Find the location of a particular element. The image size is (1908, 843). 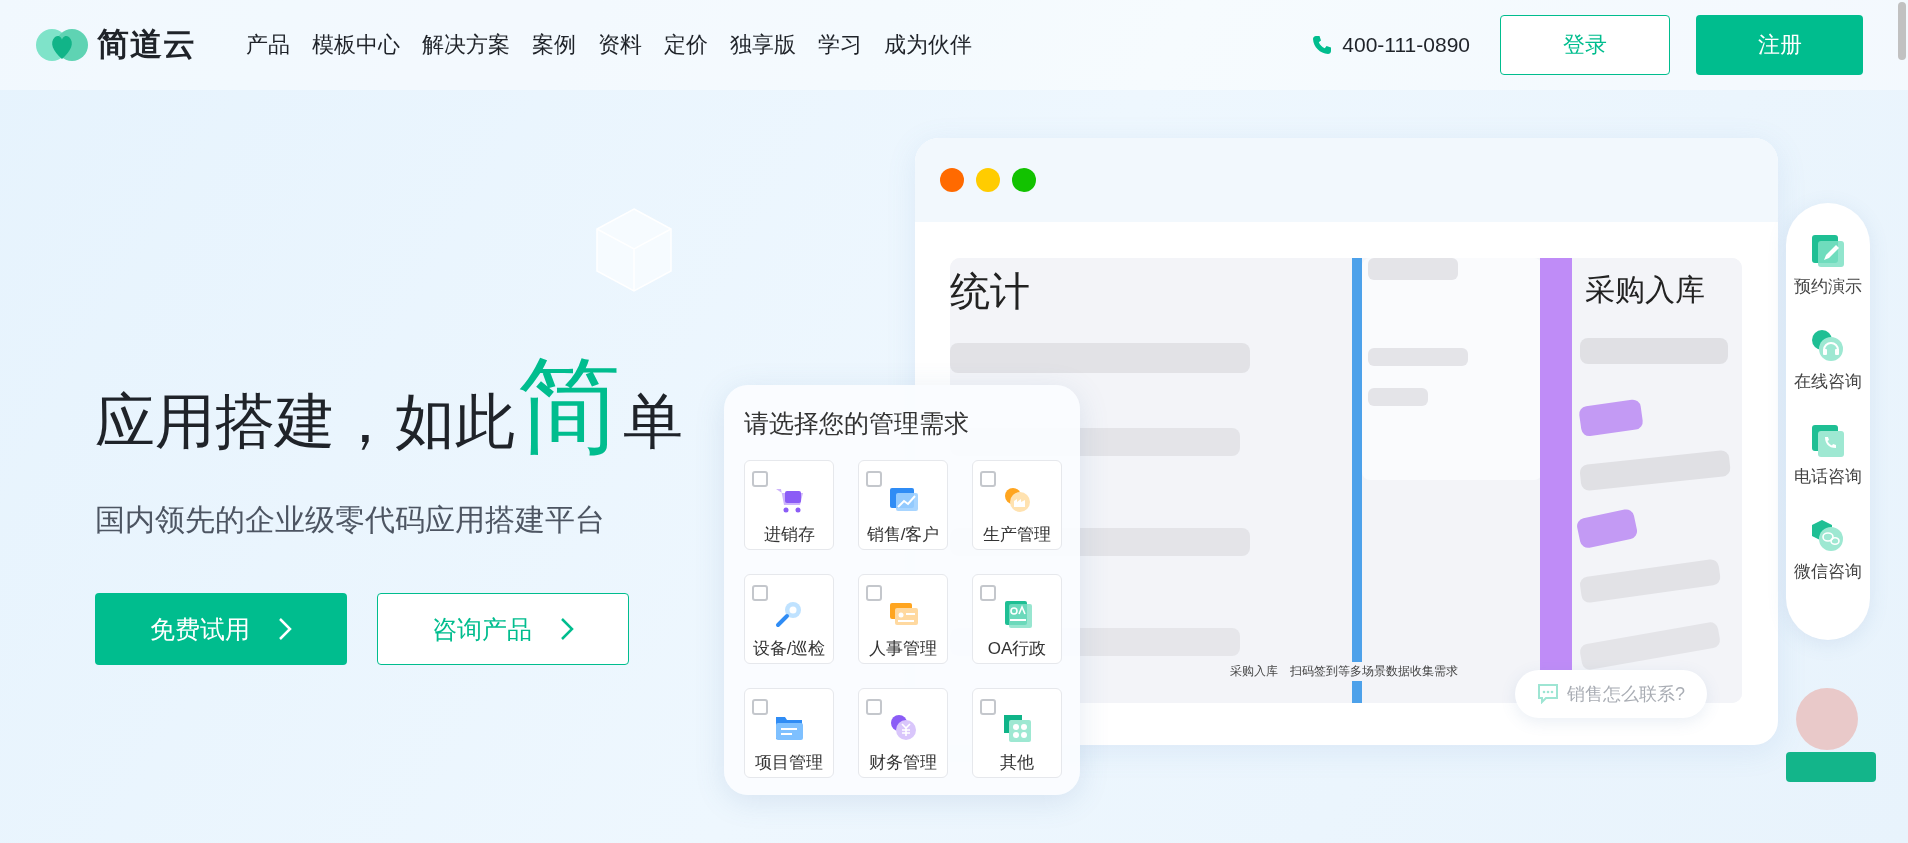

nav-link: 解决方案 is located at coordinates (466, 45).